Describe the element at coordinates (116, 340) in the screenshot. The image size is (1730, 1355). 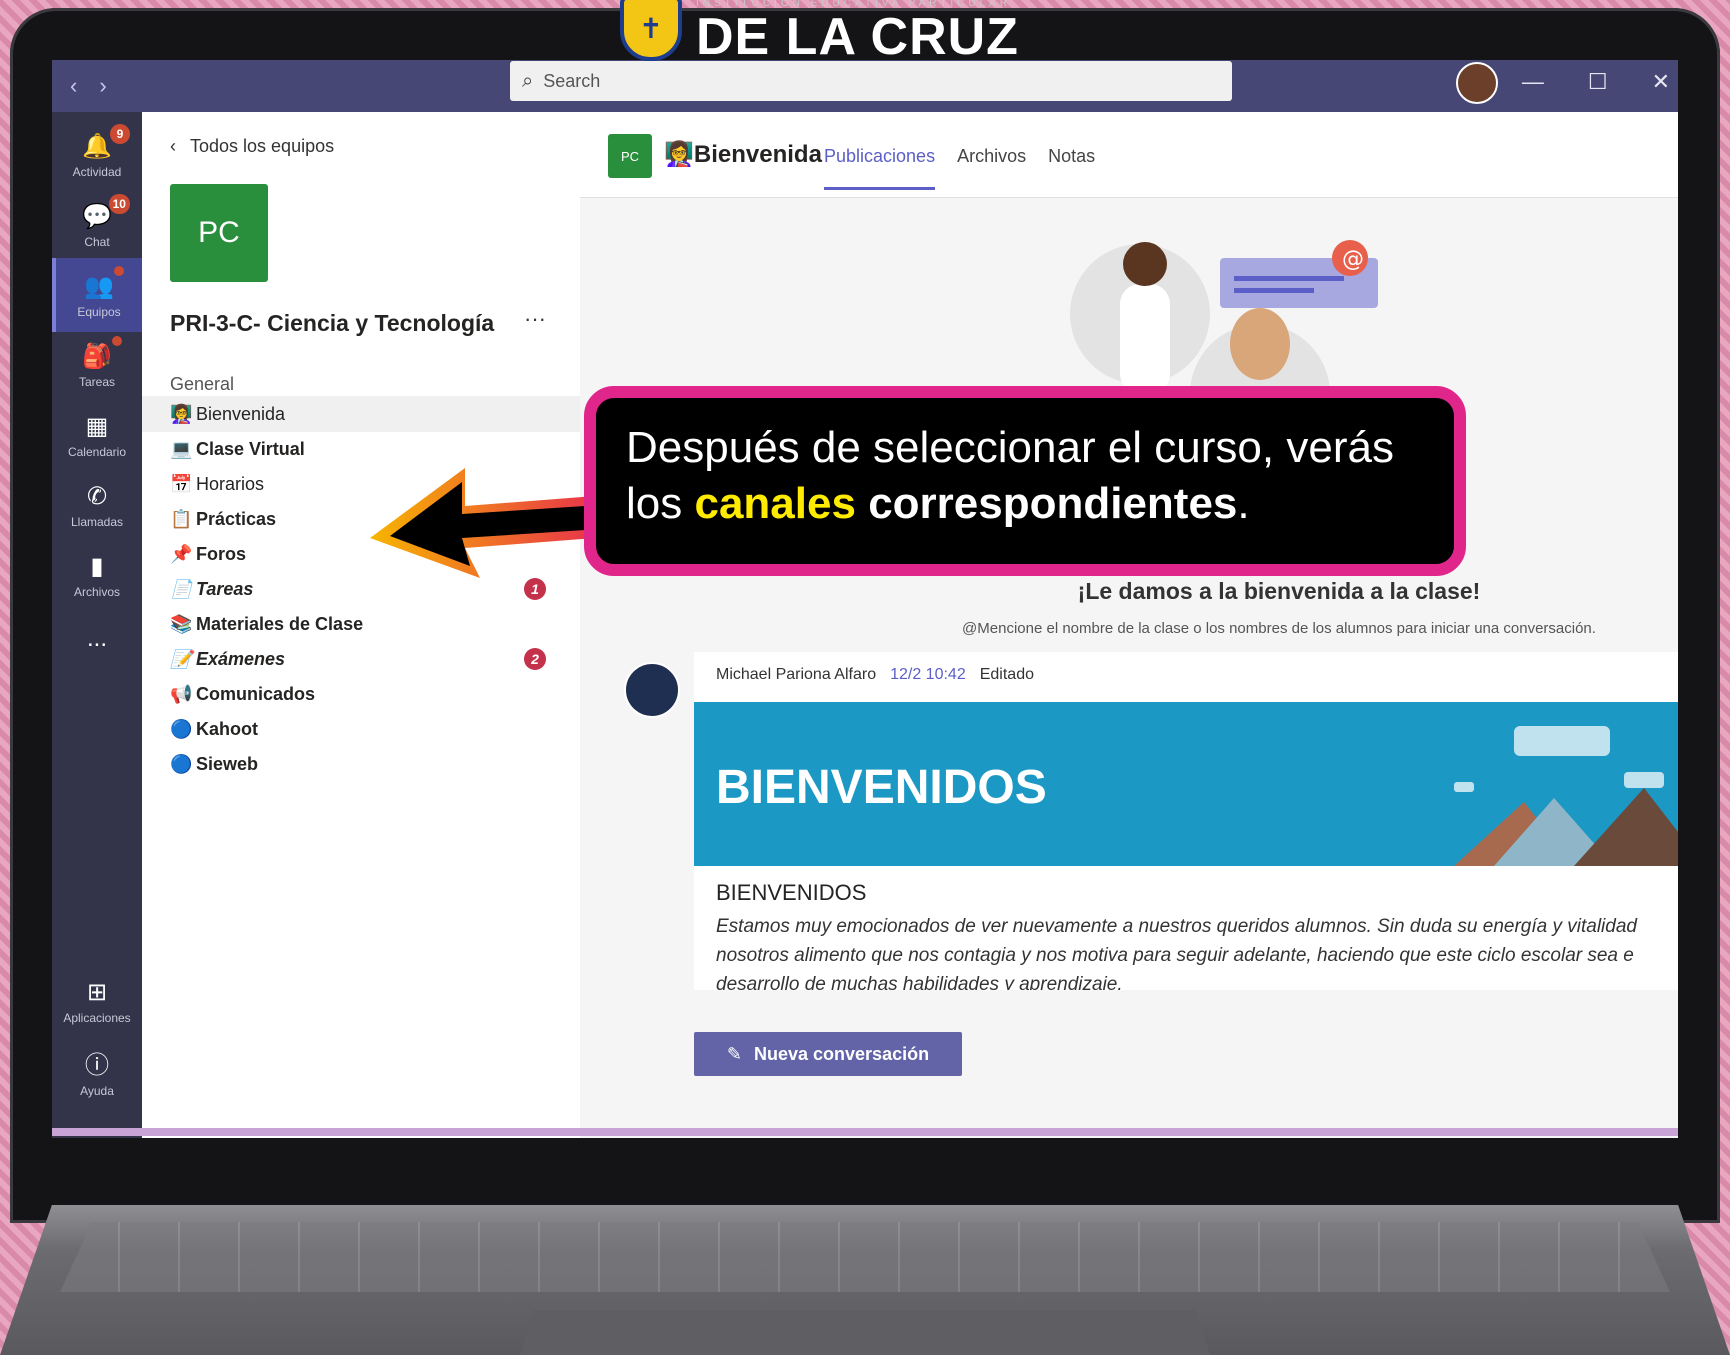
I see `tasks-dot` at that location.